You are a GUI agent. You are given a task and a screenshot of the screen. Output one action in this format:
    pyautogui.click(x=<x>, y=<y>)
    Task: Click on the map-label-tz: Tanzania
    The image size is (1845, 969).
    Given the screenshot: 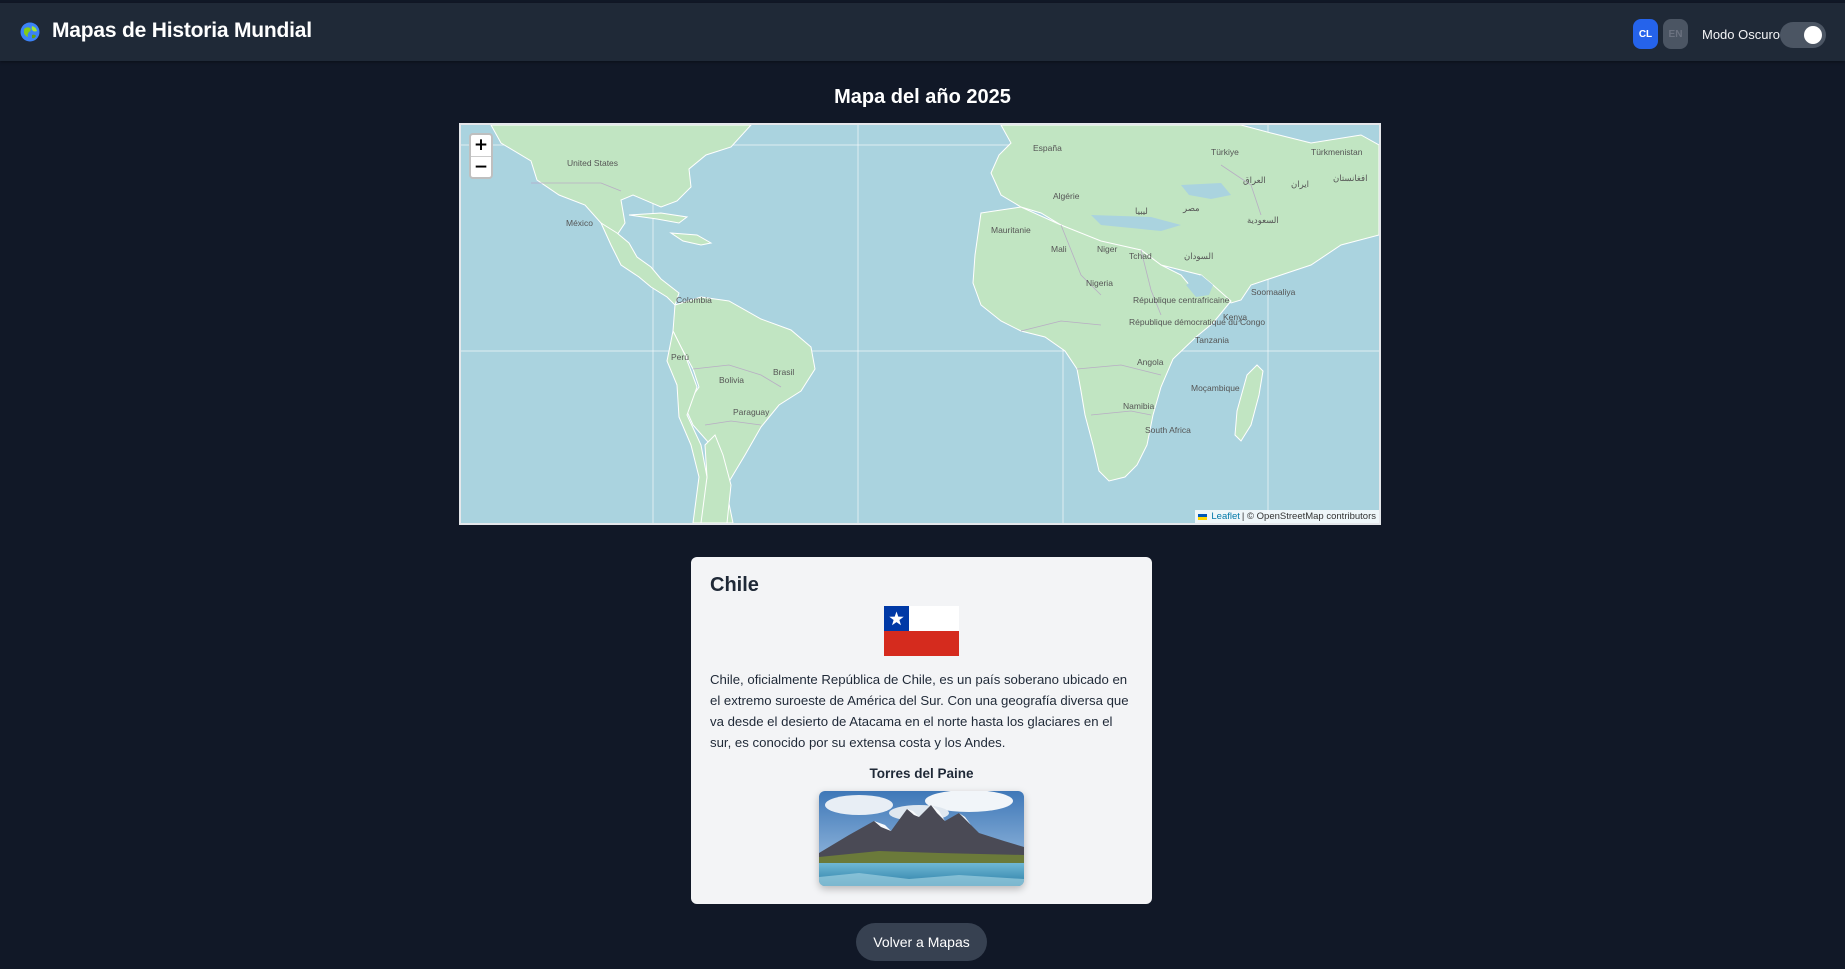 What is the action you would take?
    pyautogui.click(x=1212, y=340)
    